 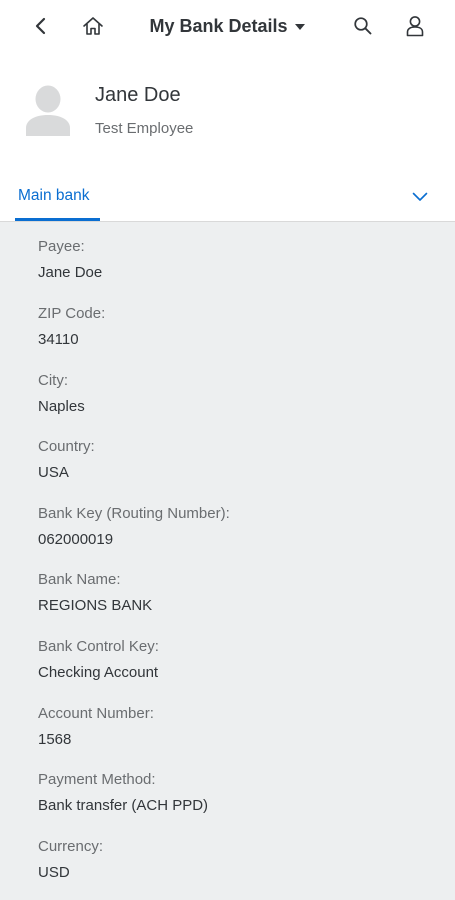 What do you see at coordinates (79, 579) in the screenshot?
I see `field-label: Bank Name:` at bounding box center [79, 579].